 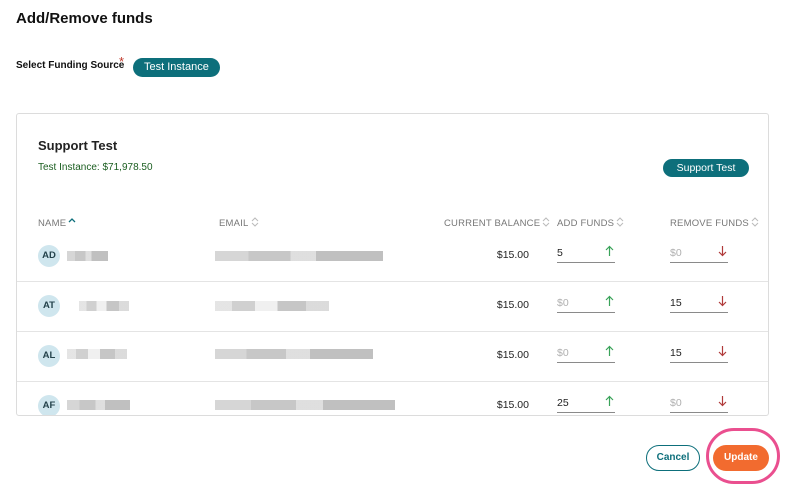 I want to click on header-email: EMAIL, so click(x=239, y=223).